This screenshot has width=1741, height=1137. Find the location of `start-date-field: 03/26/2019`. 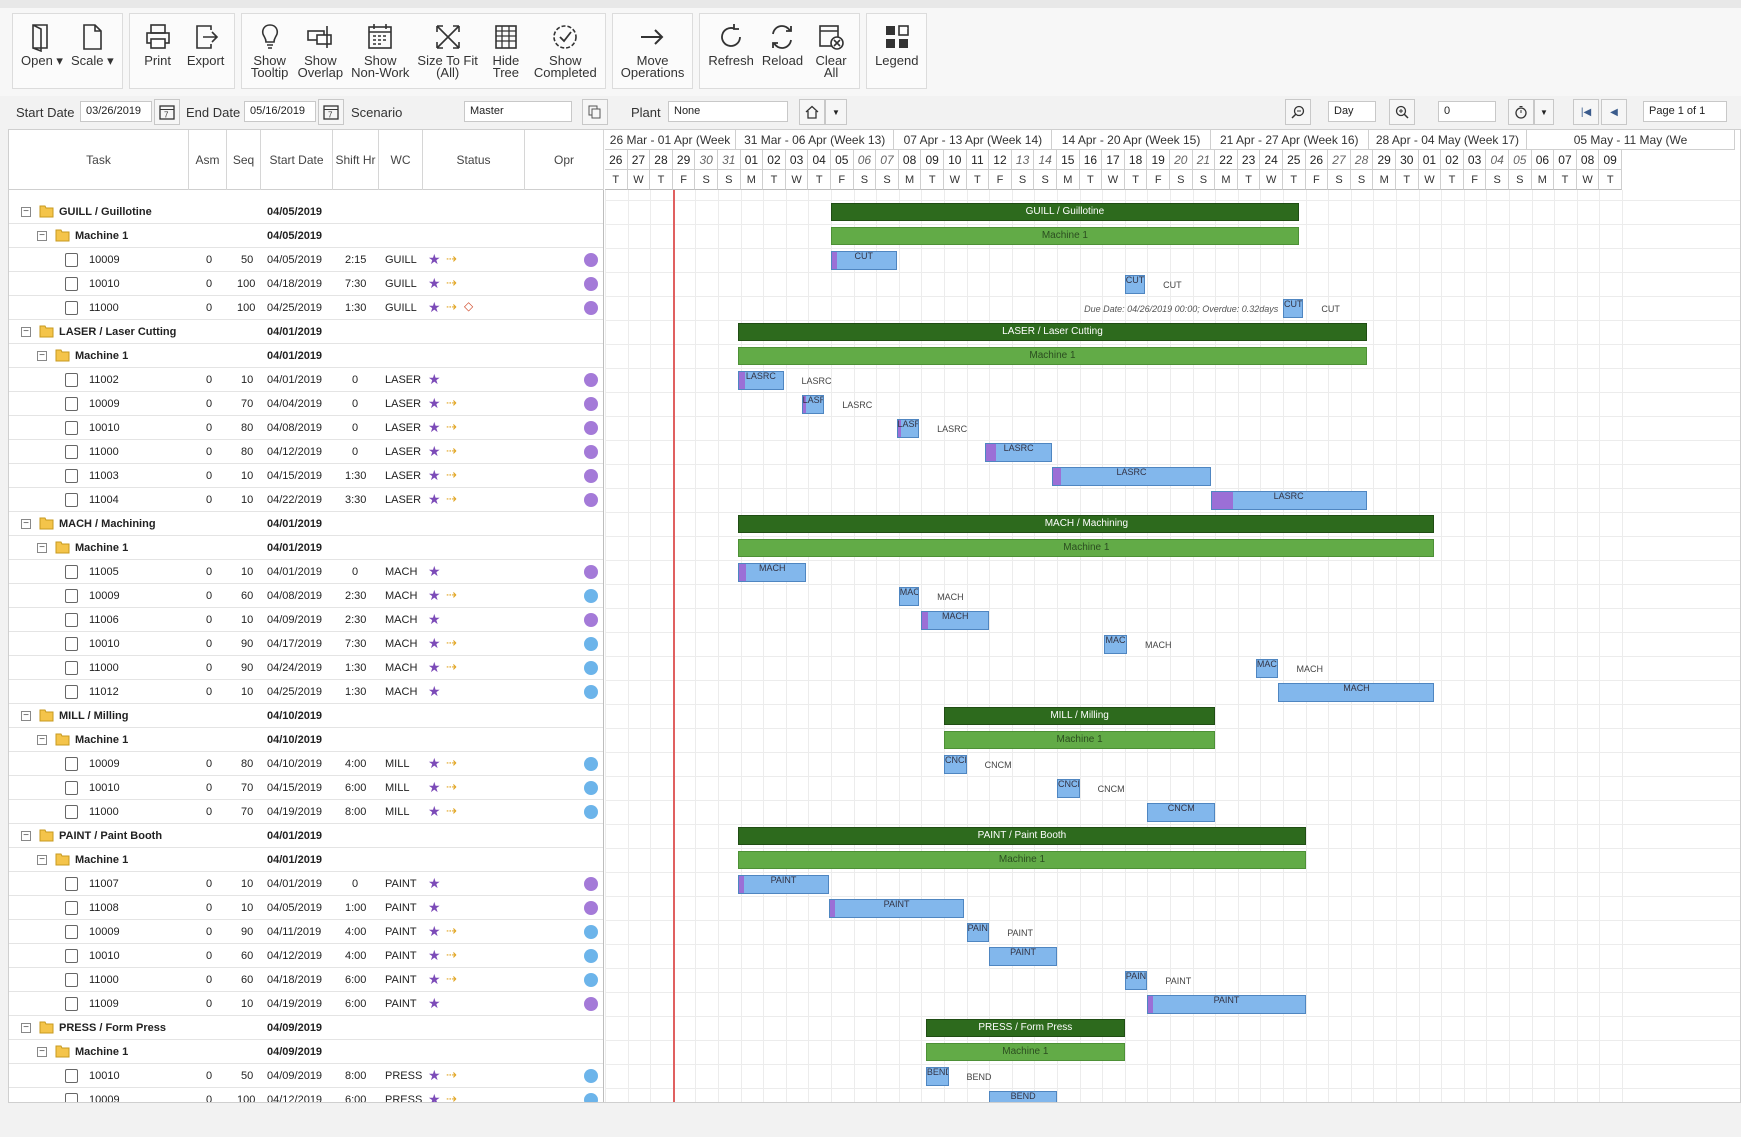

start-date-field: 03/26/2019 is located at coordinates (116, 111).